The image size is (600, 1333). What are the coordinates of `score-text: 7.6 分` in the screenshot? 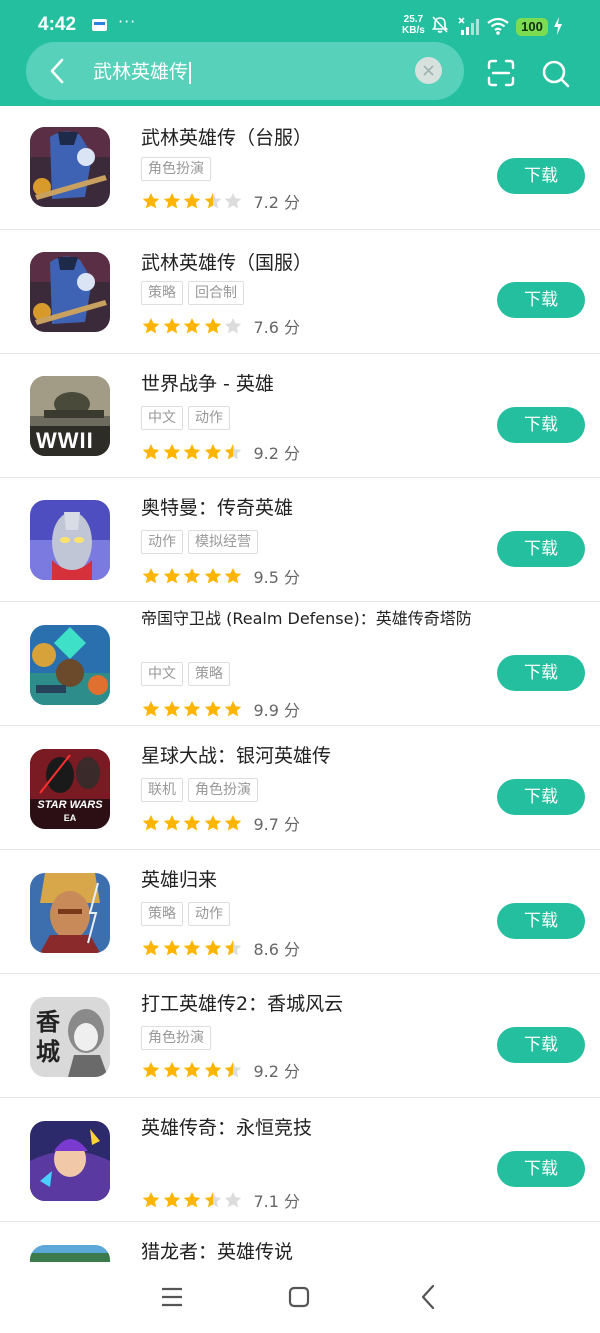 It's located at (277, 327).